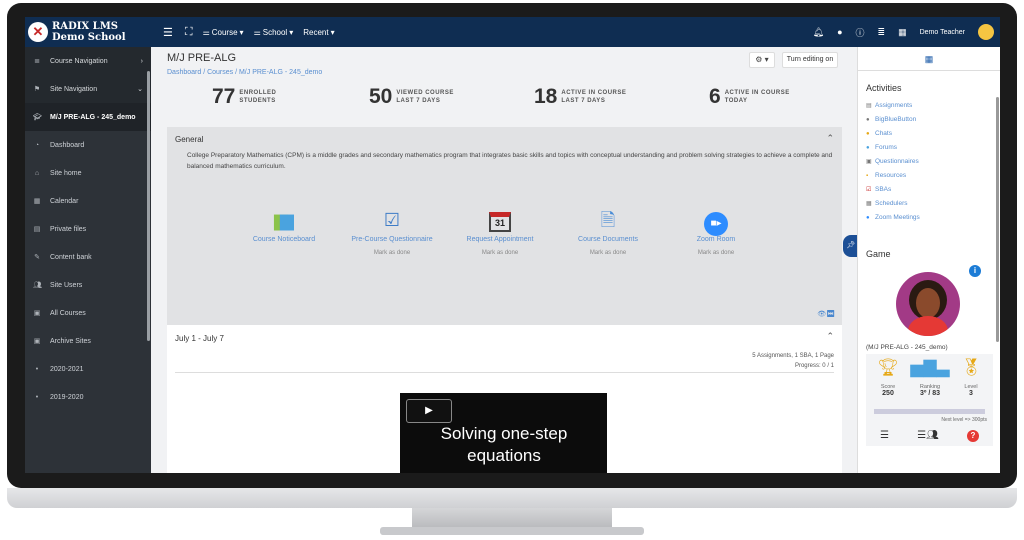  Describe the element at coordinates (88, 397) in the screenshot. I see `sidebar-item: • 2019-2020` at that location.